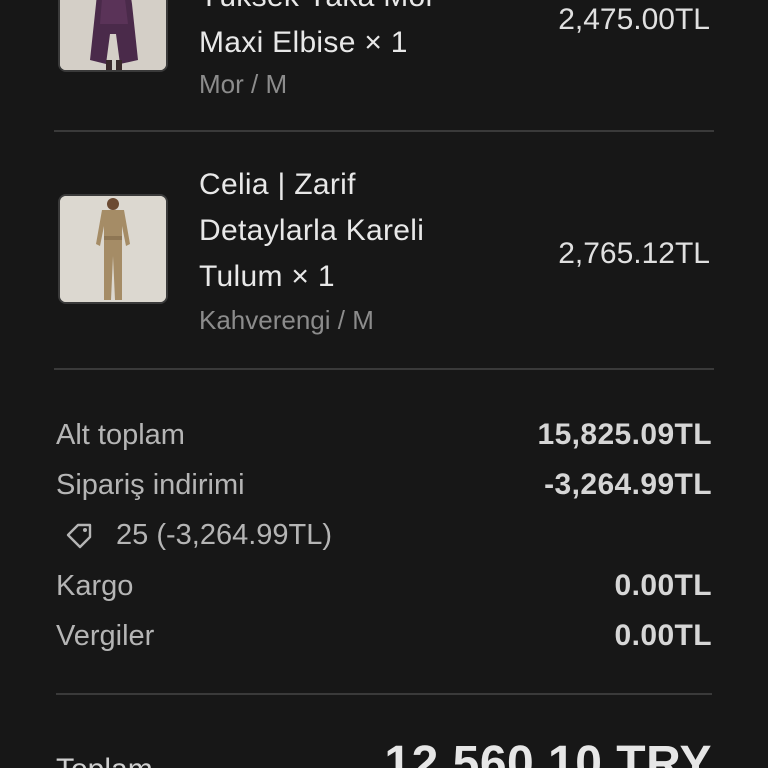 The height and width of the screenshot is (768, 768). Describe the element at coordinates (317, 29) in the screenshot. I see `product-title: Yüksek Yaka Mor Maxi Elbise × 1` at that location.